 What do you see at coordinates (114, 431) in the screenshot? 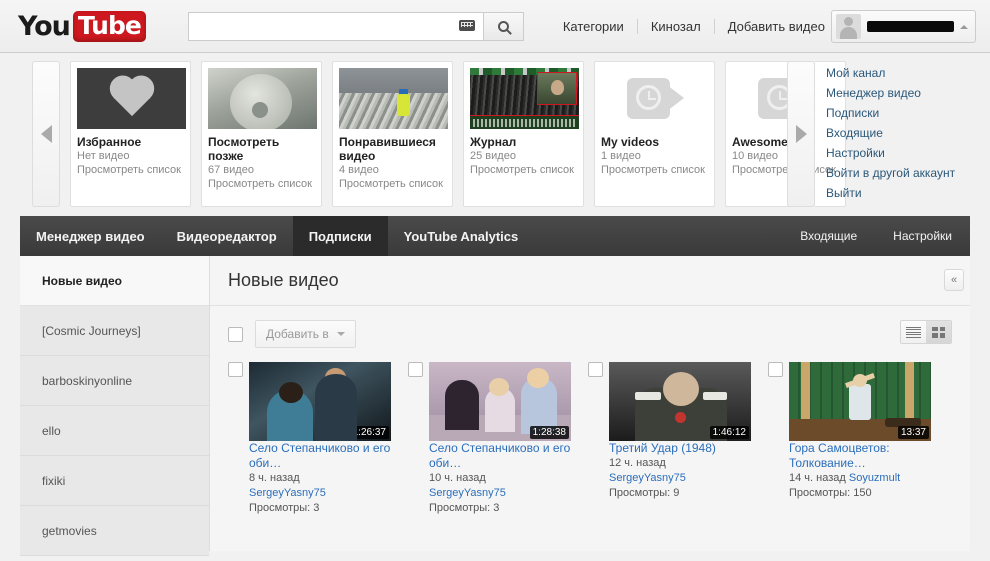
I see `sidebar-item-ello: ello` at bounding box center [114, 431].